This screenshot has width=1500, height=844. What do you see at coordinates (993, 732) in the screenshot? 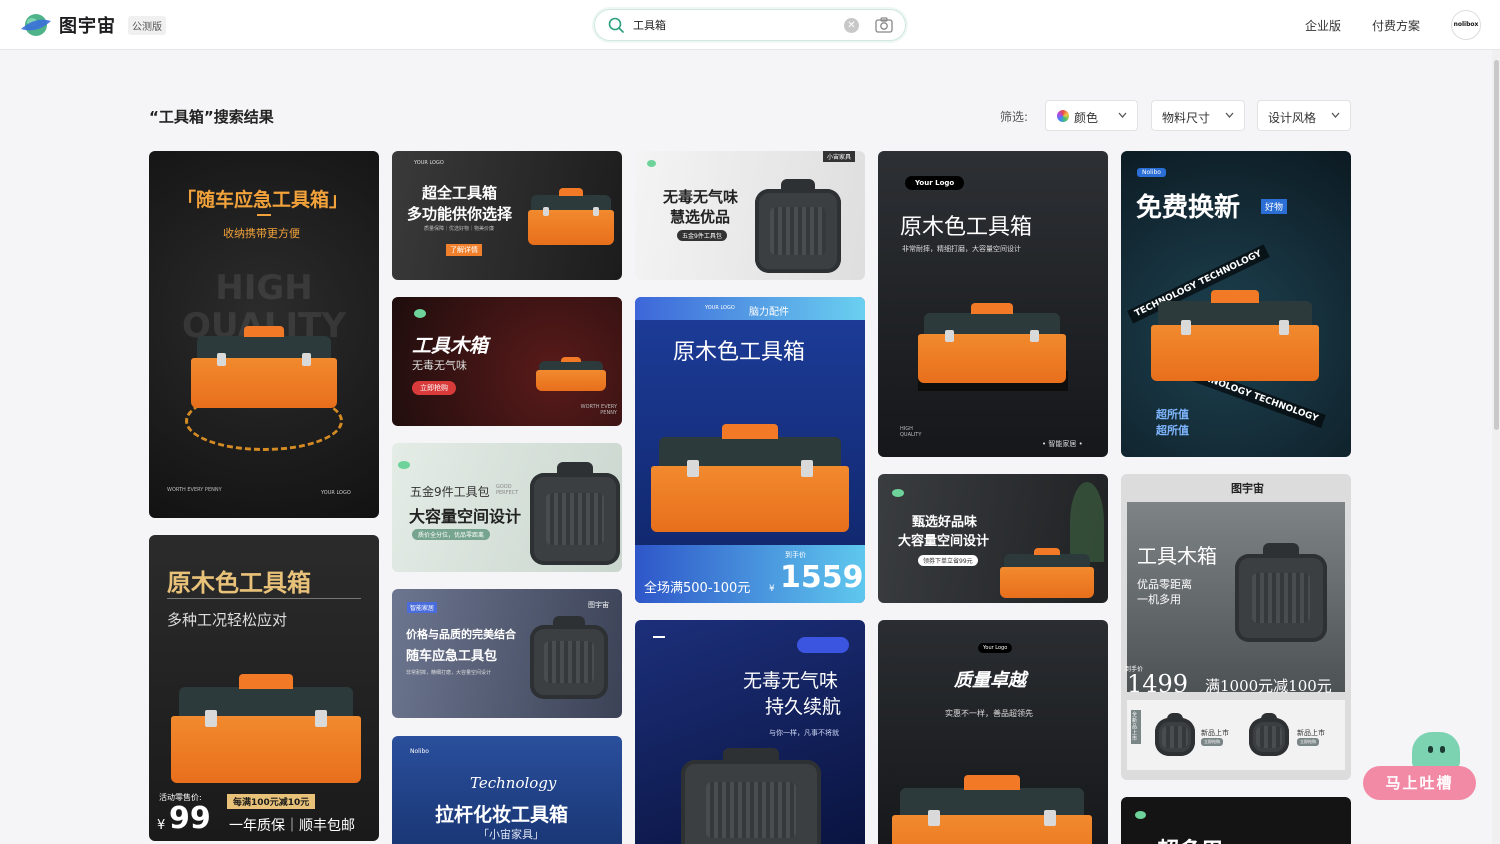
I see `template-card: Your Logo 质量卓越 实惠不一样，善品超领先` at bounding box center [993, 732].